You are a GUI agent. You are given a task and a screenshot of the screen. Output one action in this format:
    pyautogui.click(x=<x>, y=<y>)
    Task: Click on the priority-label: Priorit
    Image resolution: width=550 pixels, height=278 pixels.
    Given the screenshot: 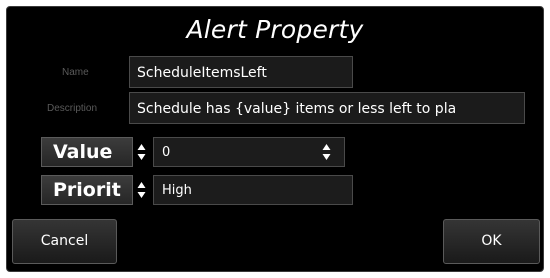 What is the action you would take?
    pyautogui.click(x=87, y=190)
    